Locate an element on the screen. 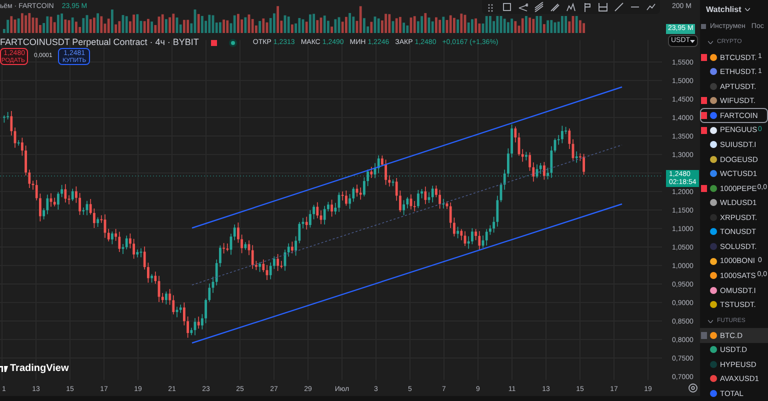  watchlist-title: Watchlist is located at coordinates (724, 10).